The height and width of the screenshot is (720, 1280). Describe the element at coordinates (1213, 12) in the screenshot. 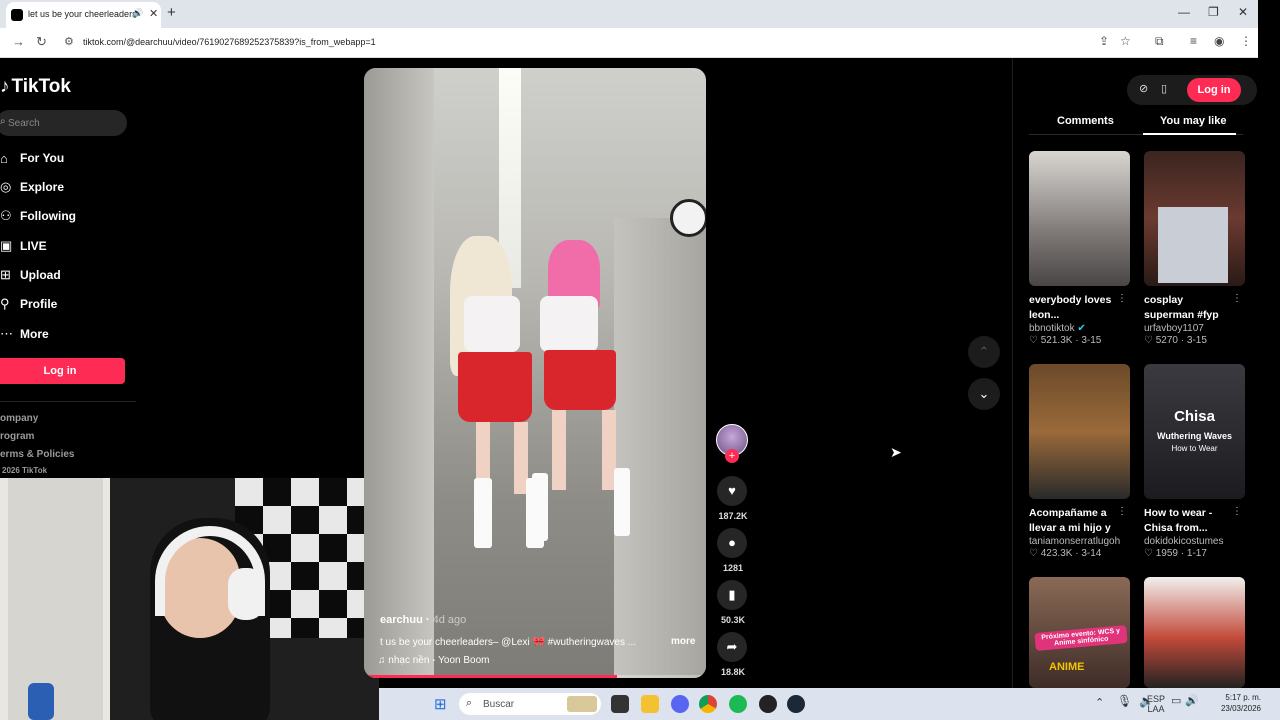

I see `maximize-button: ❐` at that location.